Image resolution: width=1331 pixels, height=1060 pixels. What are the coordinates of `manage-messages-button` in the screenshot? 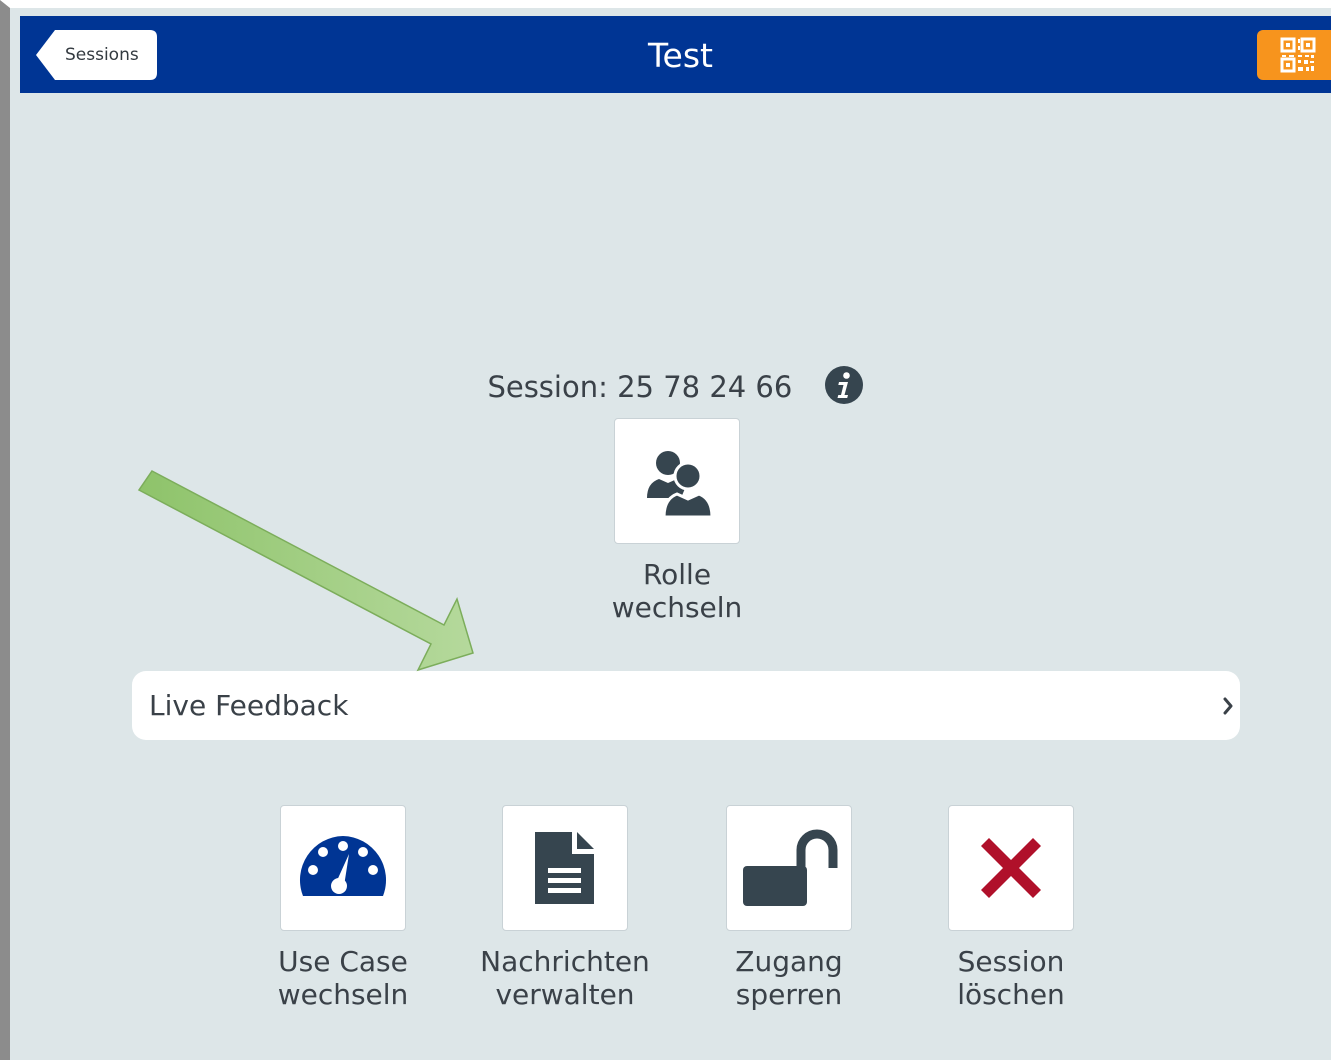 It's located at (565, 868).